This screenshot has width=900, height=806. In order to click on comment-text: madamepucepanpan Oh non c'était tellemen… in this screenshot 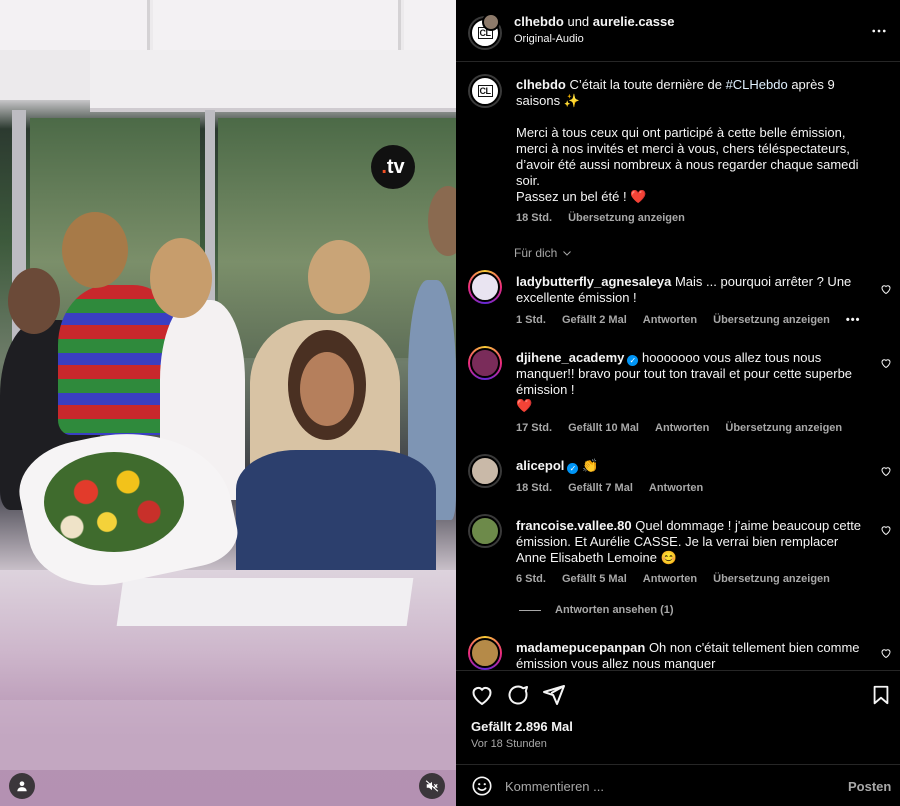, I will do `click(688, 655)`.